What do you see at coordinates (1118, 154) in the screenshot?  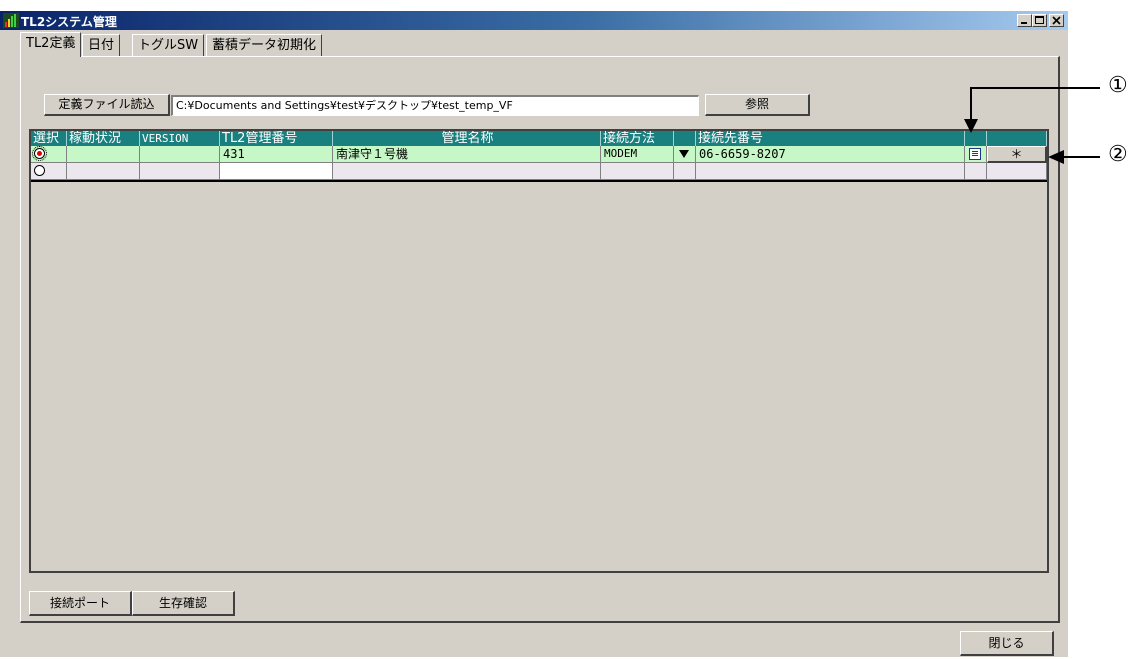 I see `annotation-2: ②` at bounding box center [1118, 154].